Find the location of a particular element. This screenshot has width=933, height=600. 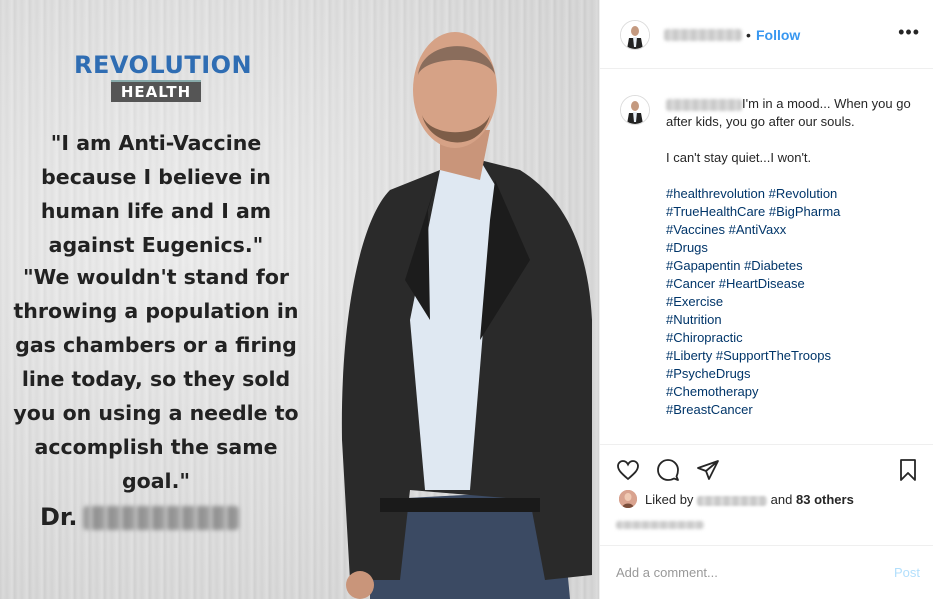

caption-line-2: I can't stay quiet...I won't. is located at coordinates (739, 157).